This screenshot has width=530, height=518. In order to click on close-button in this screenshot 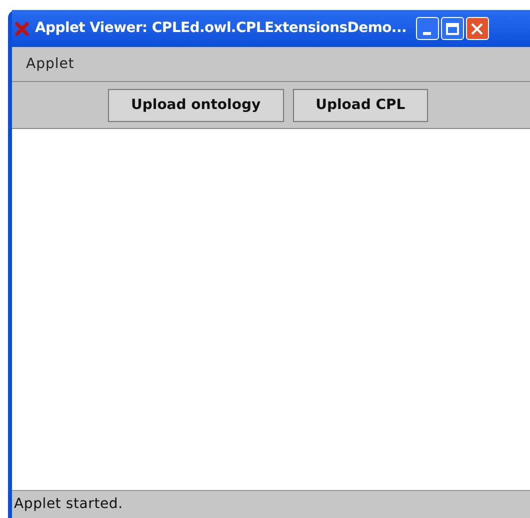, I will do `click(477, 28)`.